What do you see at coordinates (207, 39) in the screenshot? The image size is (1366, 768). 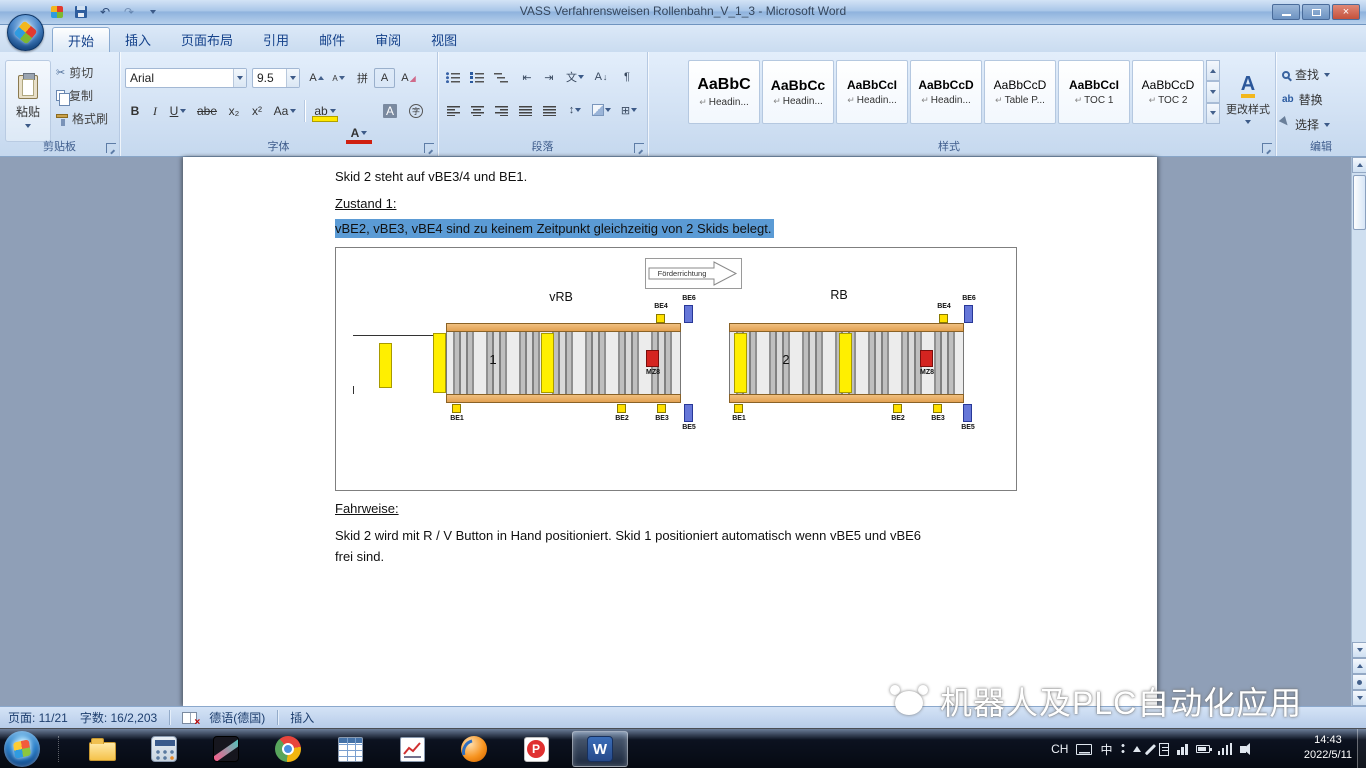 I see `tab-page-layout: 页面布局` at bounding box center [207, 39].